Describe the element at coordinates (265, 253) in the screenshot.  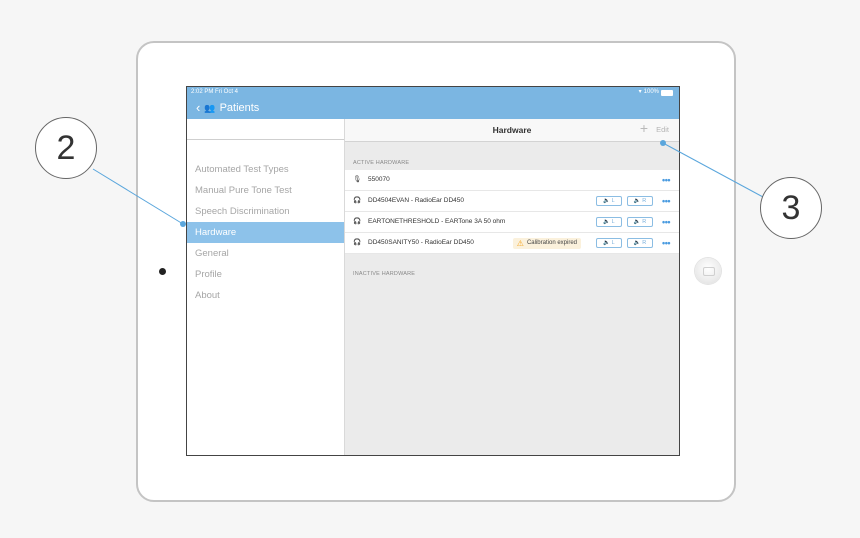
I see `sidebar-item-general: General` at that location.